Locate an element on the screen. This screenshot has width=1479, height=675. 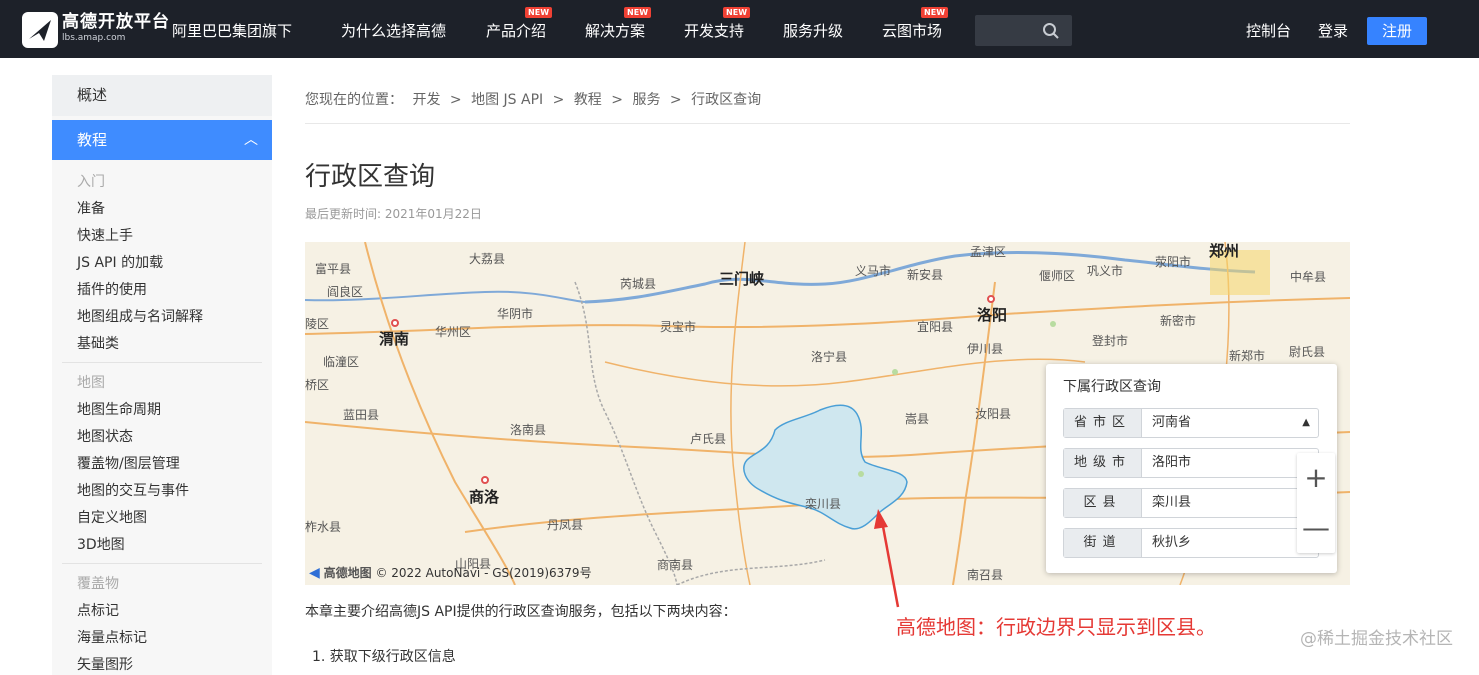
province-select: 省市区 河南省 ▲ is located at coordinates (1191, 423).